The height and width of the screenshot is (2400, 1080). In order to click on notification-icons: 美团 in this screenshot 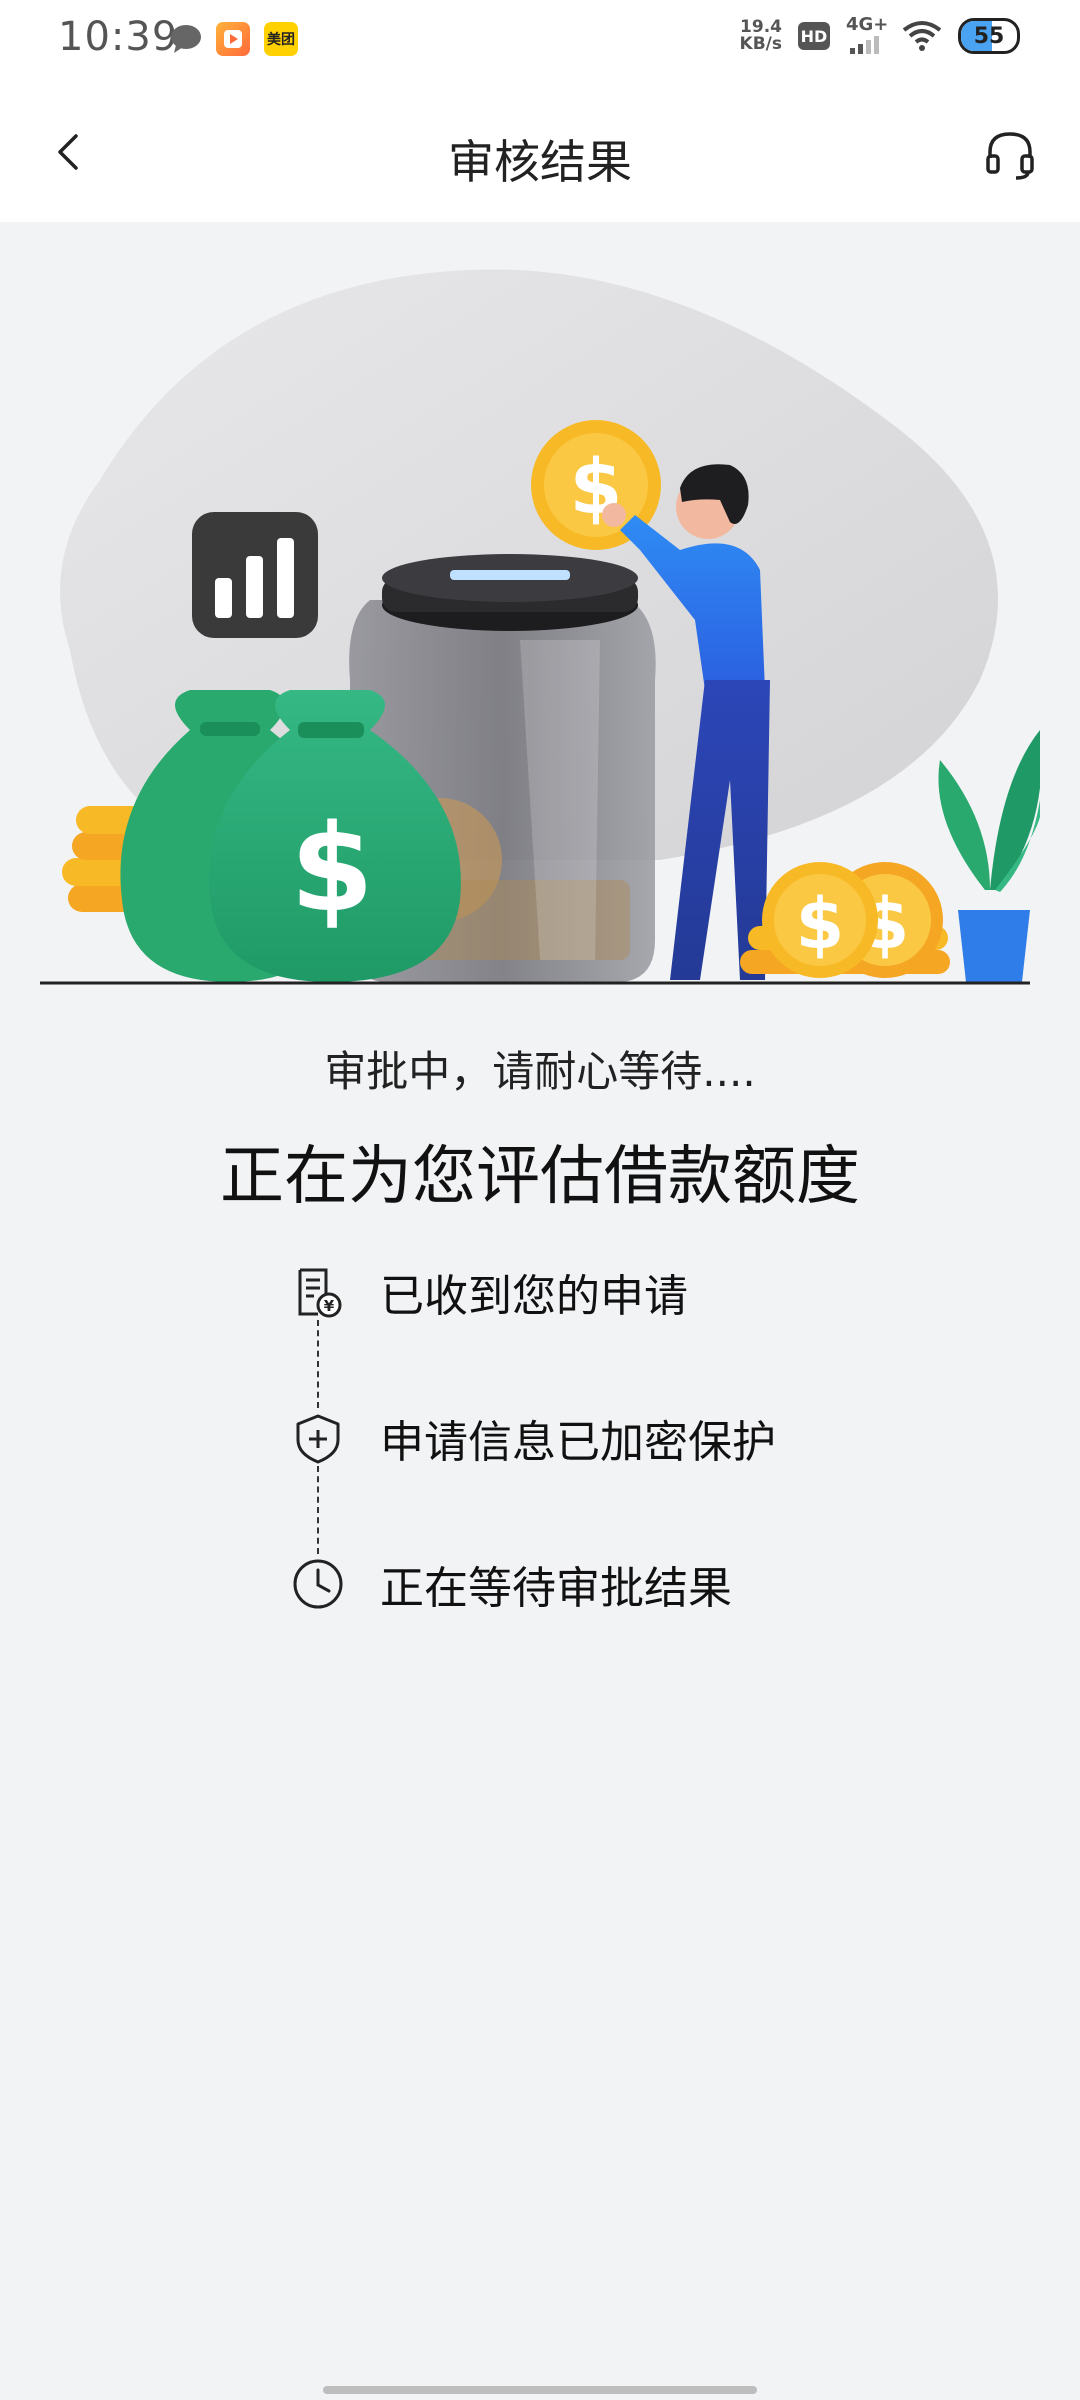, I will do `click(234, 39)`.